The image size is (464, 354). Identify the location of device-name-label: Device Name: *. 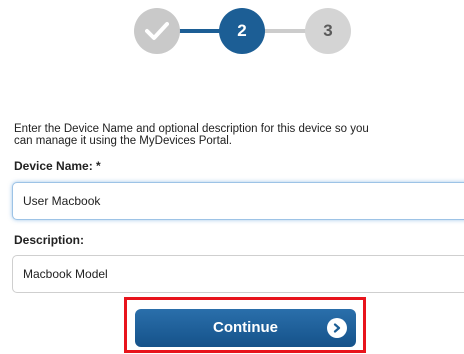
(57, 166).